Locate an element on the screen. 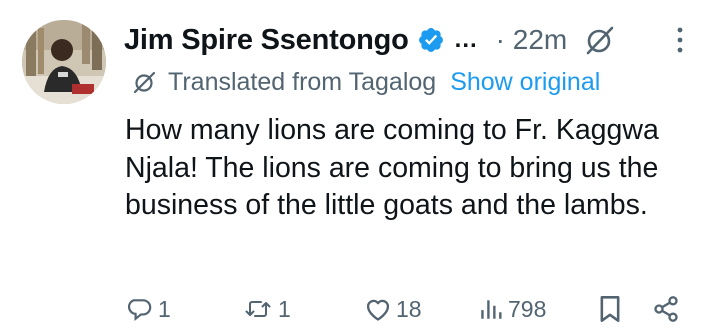 This screenshot has width=720, height=332. grok-translate-icon is located at coordinates (145, 82).